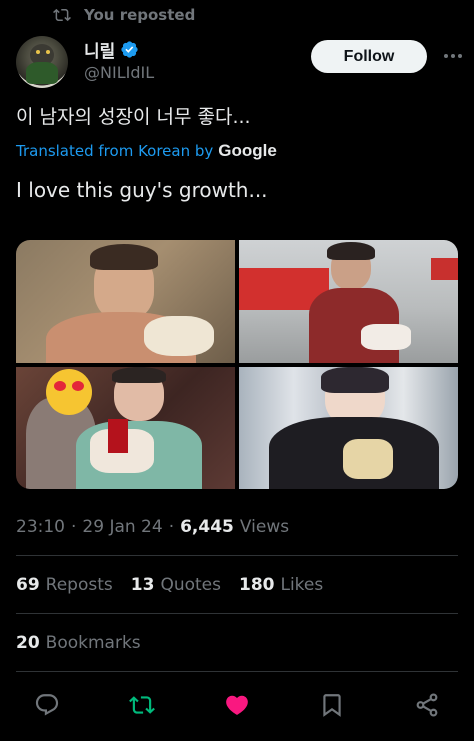  What do you see at coordinates (42, 62) in the screenshot?
I see `avatar` at bounding box center [42, 62].